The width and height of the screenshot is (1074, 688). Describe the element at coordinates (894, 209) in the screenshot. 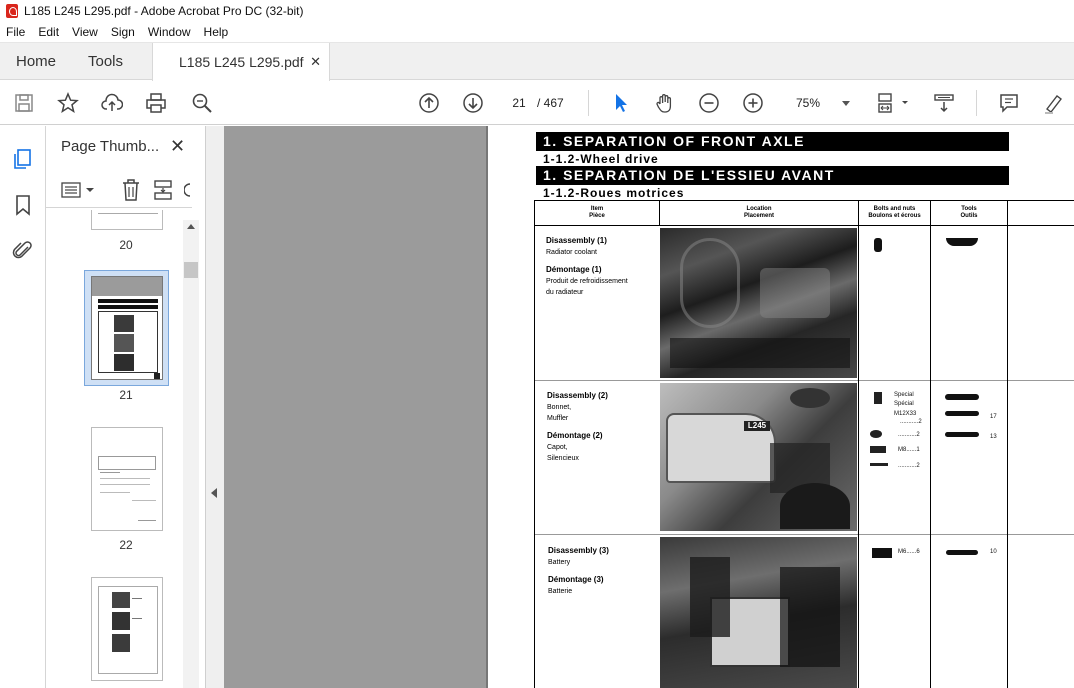

I see `column-header-bolts-en: Bolts and nuts` at that location.